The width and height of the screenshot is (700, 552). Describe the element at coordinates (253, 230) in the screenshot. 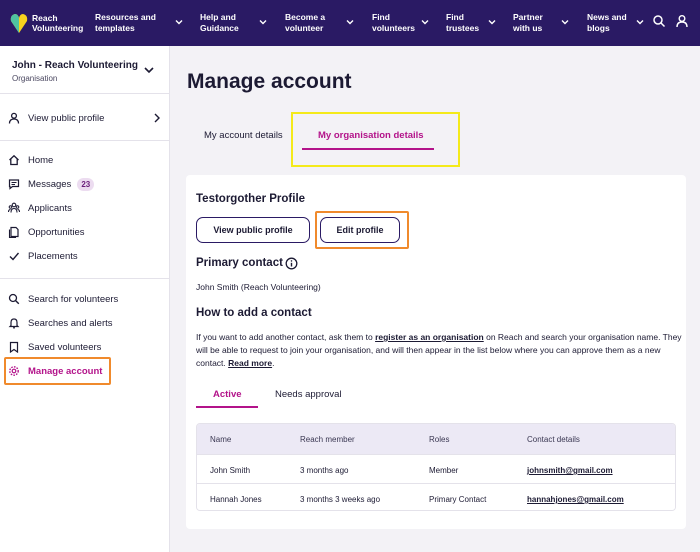

I see `view-public-profile-button: View public profile` at that location.